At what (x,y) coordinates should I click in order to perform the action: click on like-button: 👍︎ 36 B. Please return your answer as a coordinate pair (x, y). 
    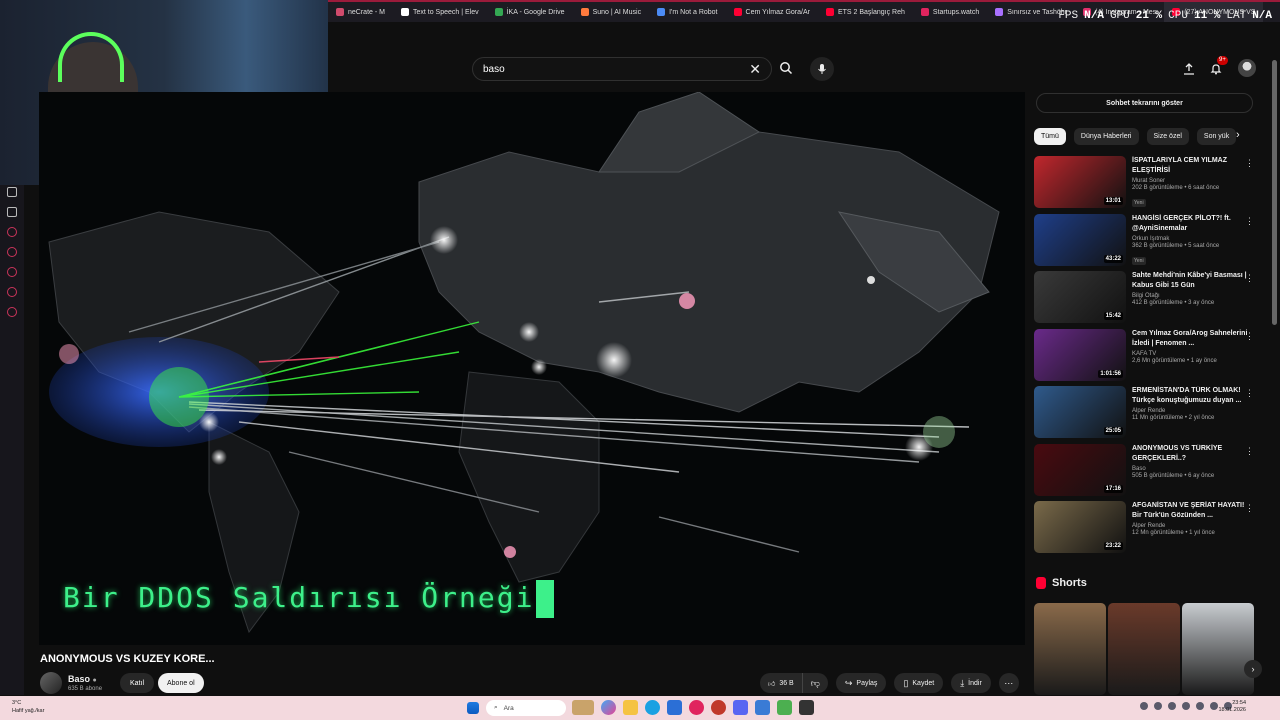
    Looking at the image, I should click on (781, 683).